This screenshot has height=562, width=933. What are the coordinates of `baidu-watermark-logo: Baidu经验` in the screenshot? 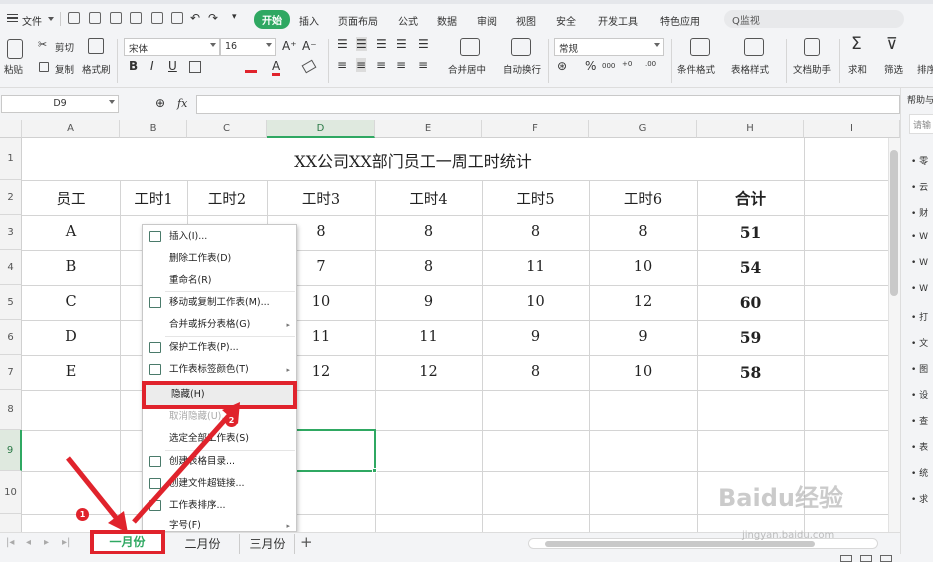 It's located at (780, 498).